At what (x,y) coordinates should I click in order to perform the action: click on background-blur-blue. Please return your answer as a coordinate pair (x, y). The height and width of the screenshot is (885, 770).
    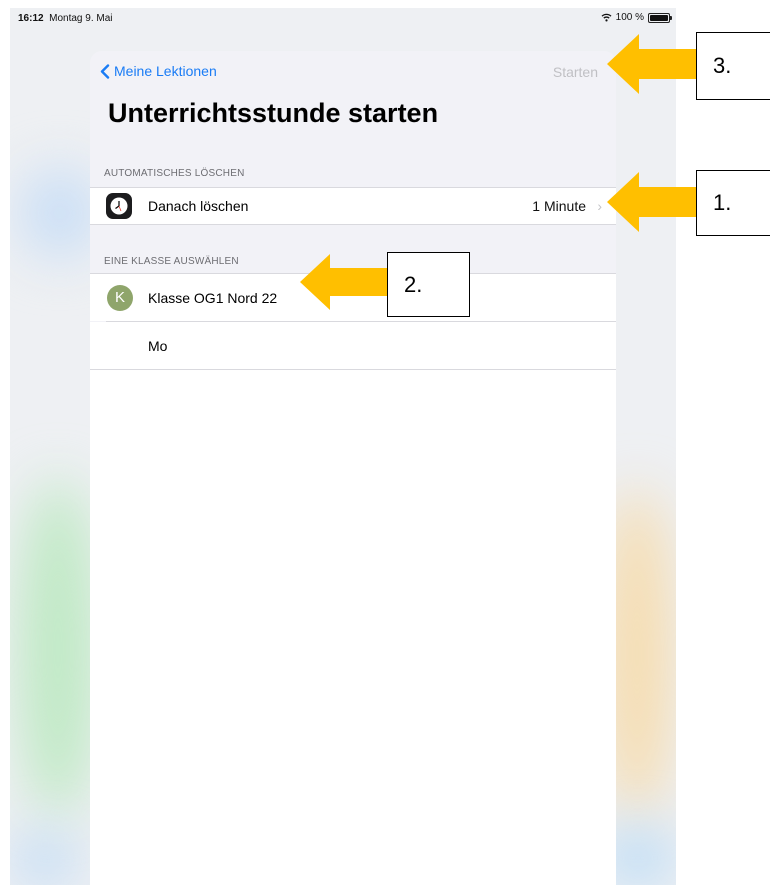
    Looking at the image, I should click on (60, 213).